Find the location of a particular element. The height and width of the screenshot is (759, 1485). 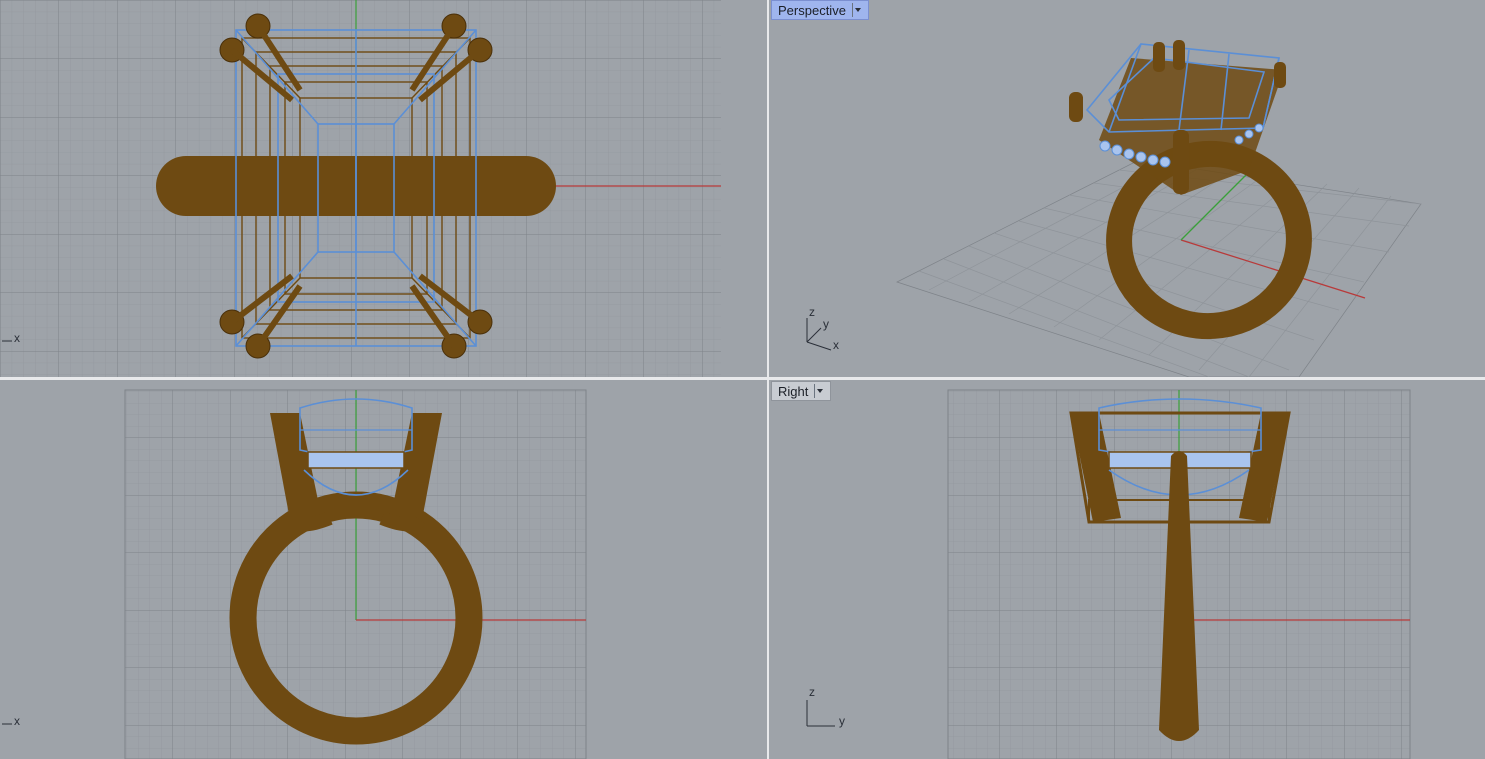

viewport-title-right: Right is located at coordinates (801, 391).